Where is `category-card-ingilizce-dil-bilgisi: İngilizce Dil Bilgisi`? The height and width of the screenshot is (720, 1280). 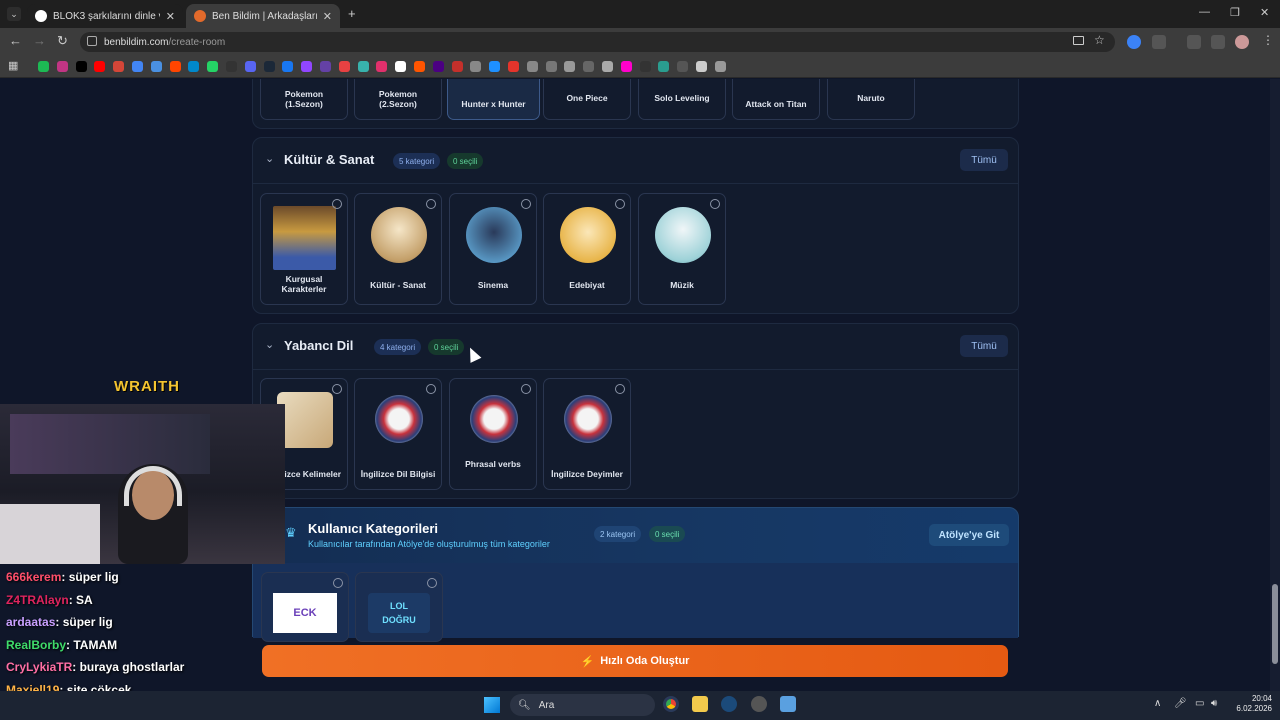
category-card-ingilizce-dil-bilgisi: İngilizce Dil Bilgisi is located at coordinates (398, 434).